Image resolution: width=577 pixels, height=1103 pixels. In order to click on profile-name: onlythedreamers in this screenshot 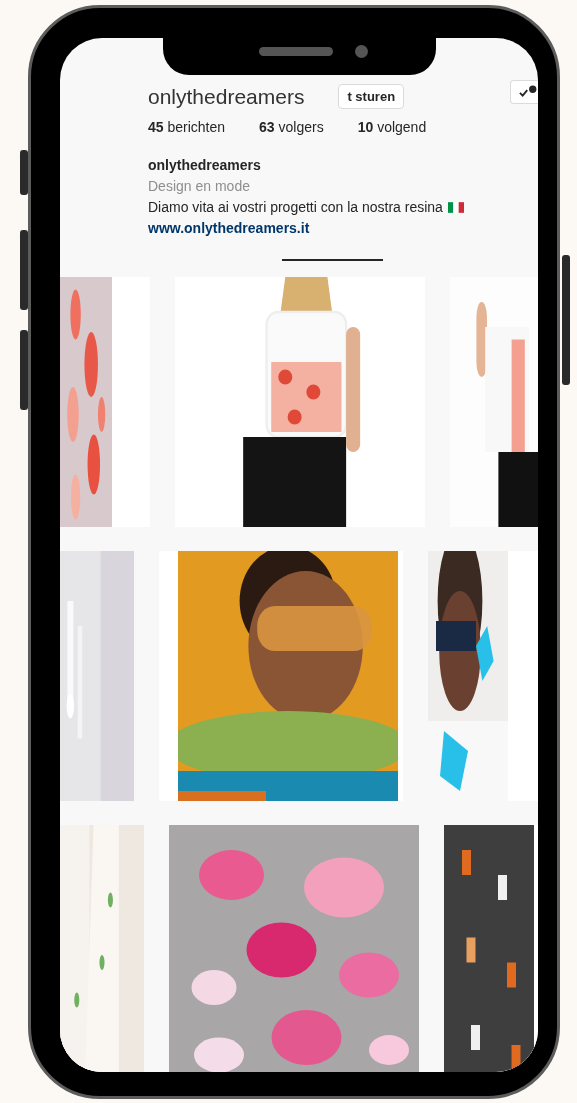, I will do `click(205, 165)`.